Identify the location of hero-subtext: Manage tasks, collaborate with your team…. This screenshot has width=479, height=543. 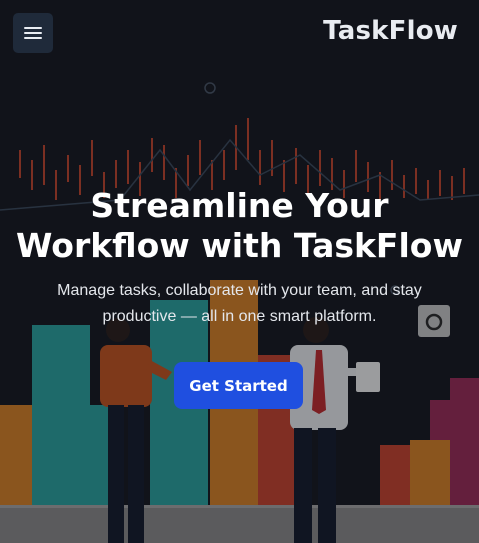
(239, 303).